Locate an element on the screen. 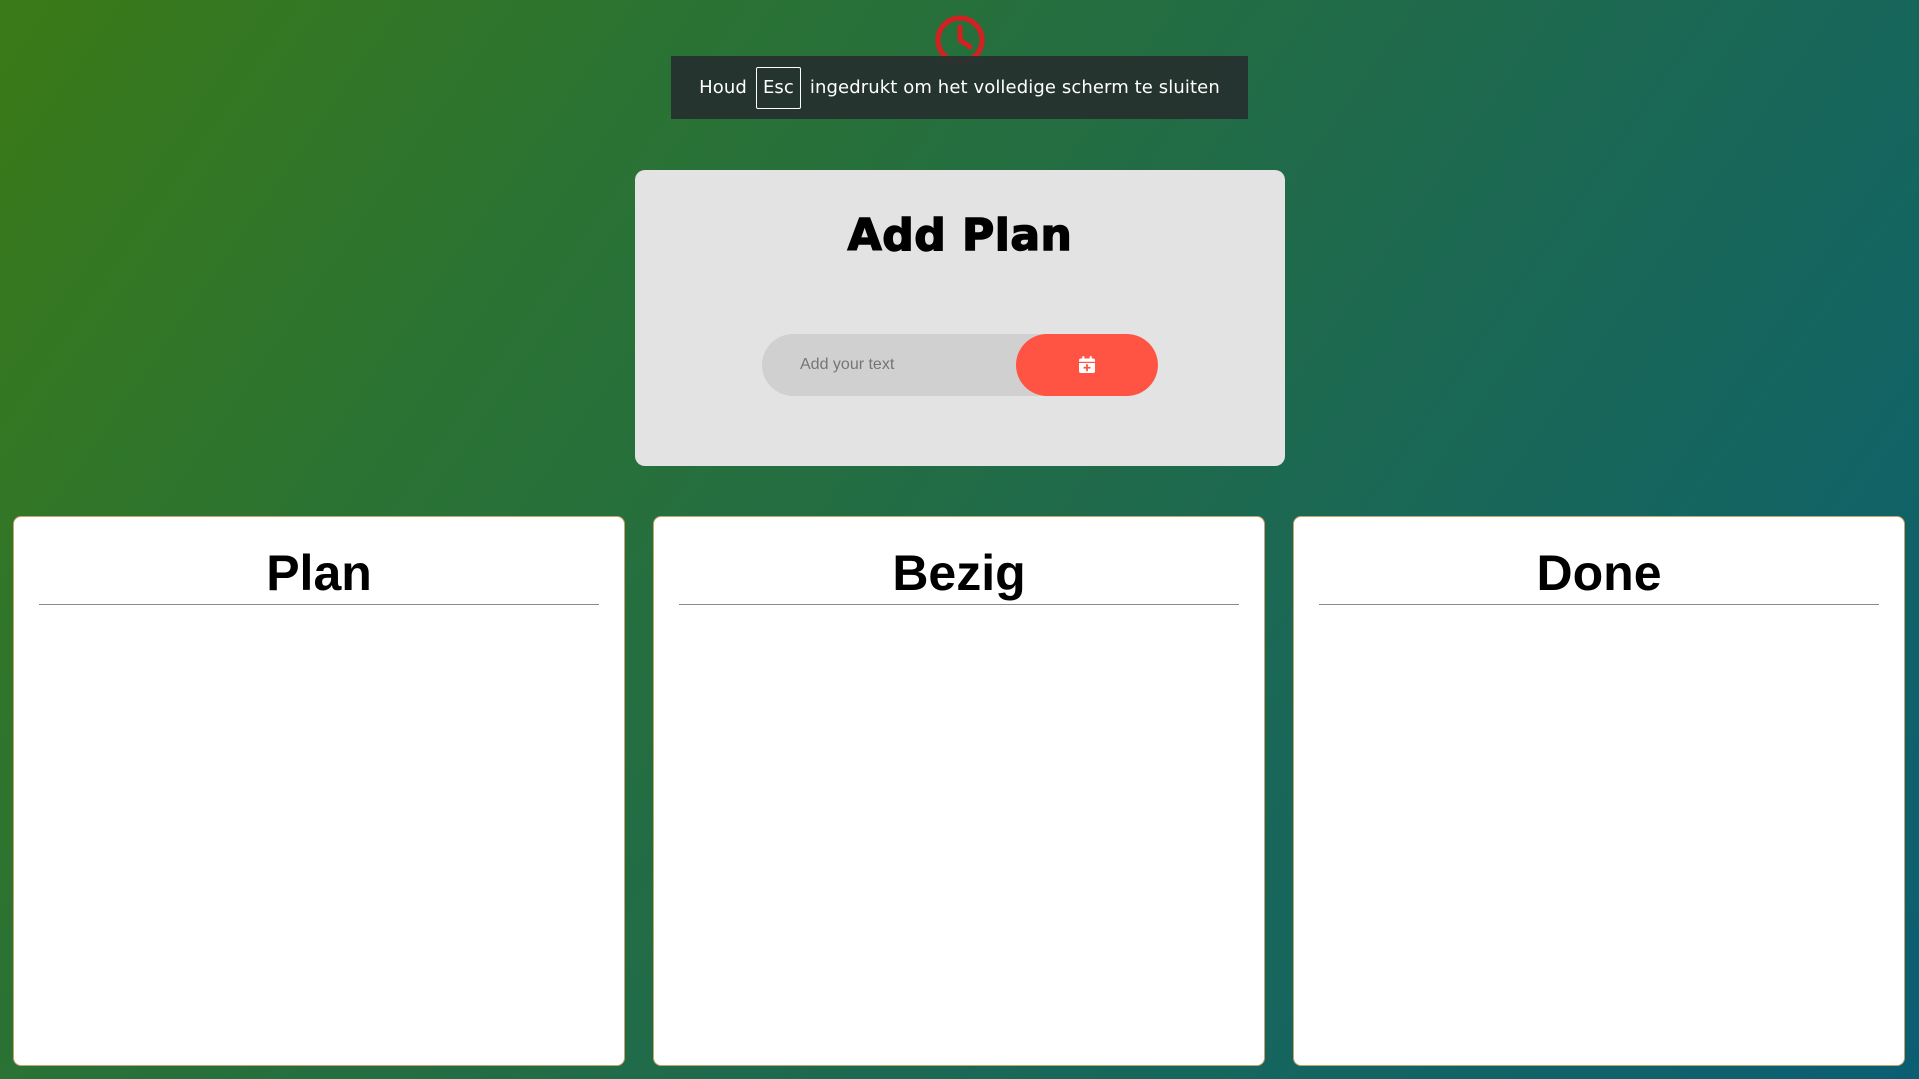  bezig-column-title: Bezig is located at coordinates (959, 573).